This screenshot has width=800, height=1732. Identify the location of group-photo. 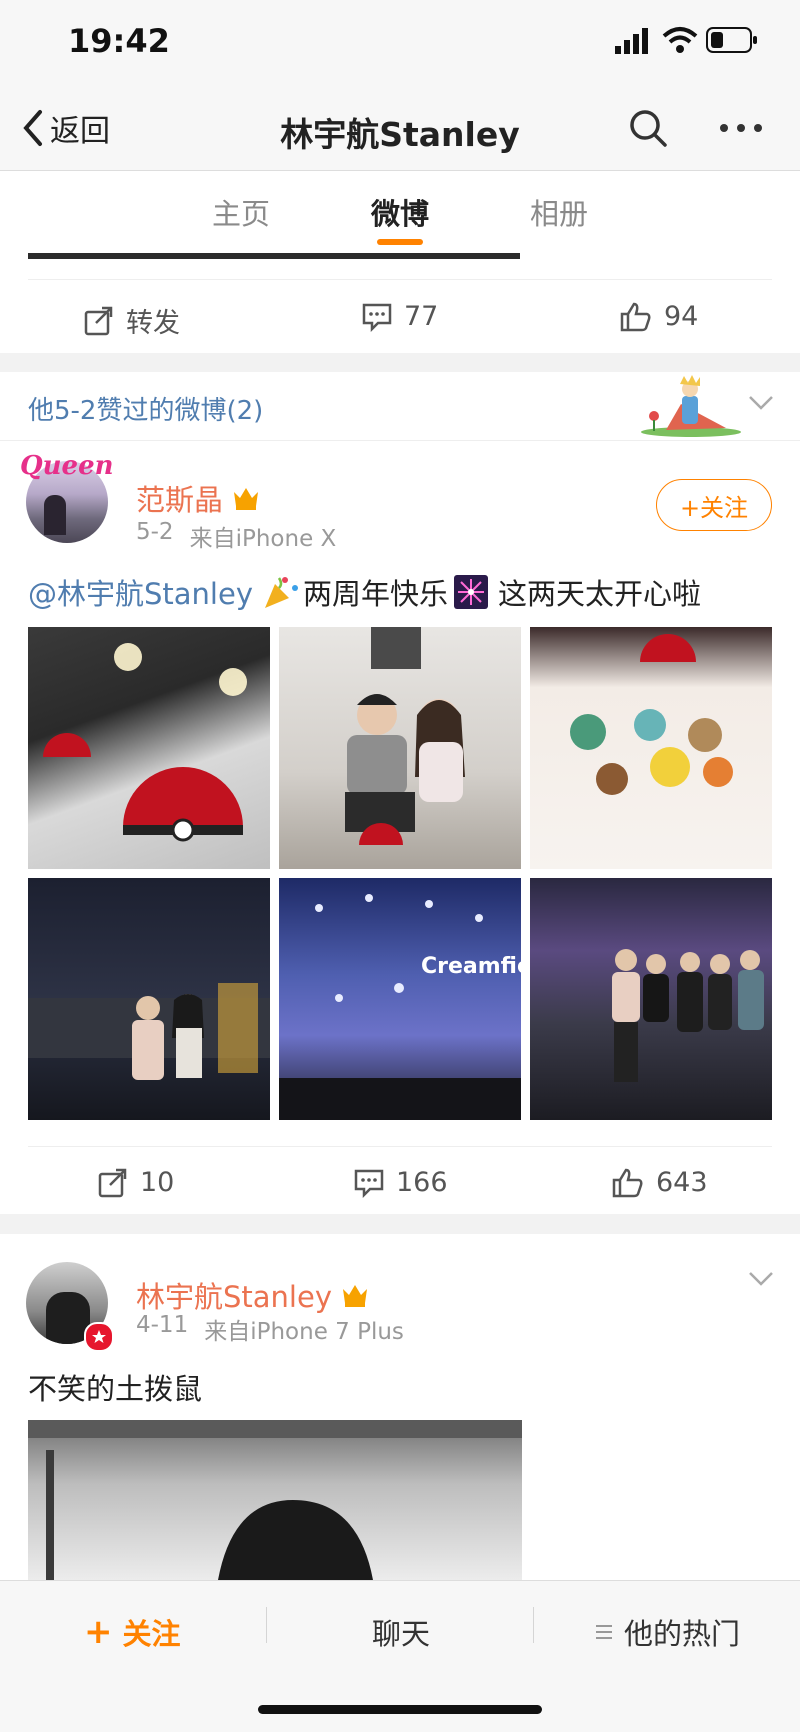
(688, 1015).